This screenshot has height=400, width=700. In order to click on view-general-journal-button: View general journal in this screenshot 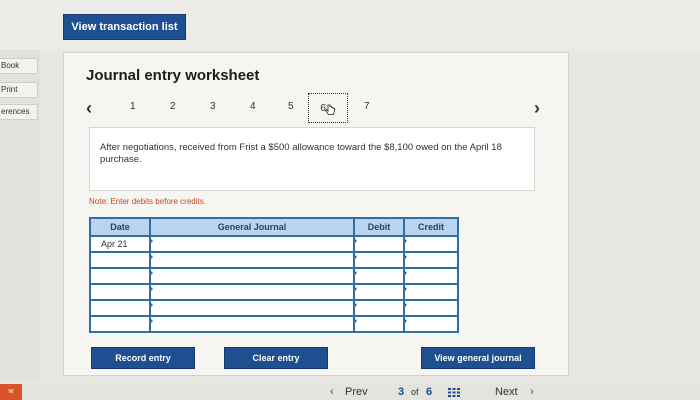, I will do `click(478, 358)`.